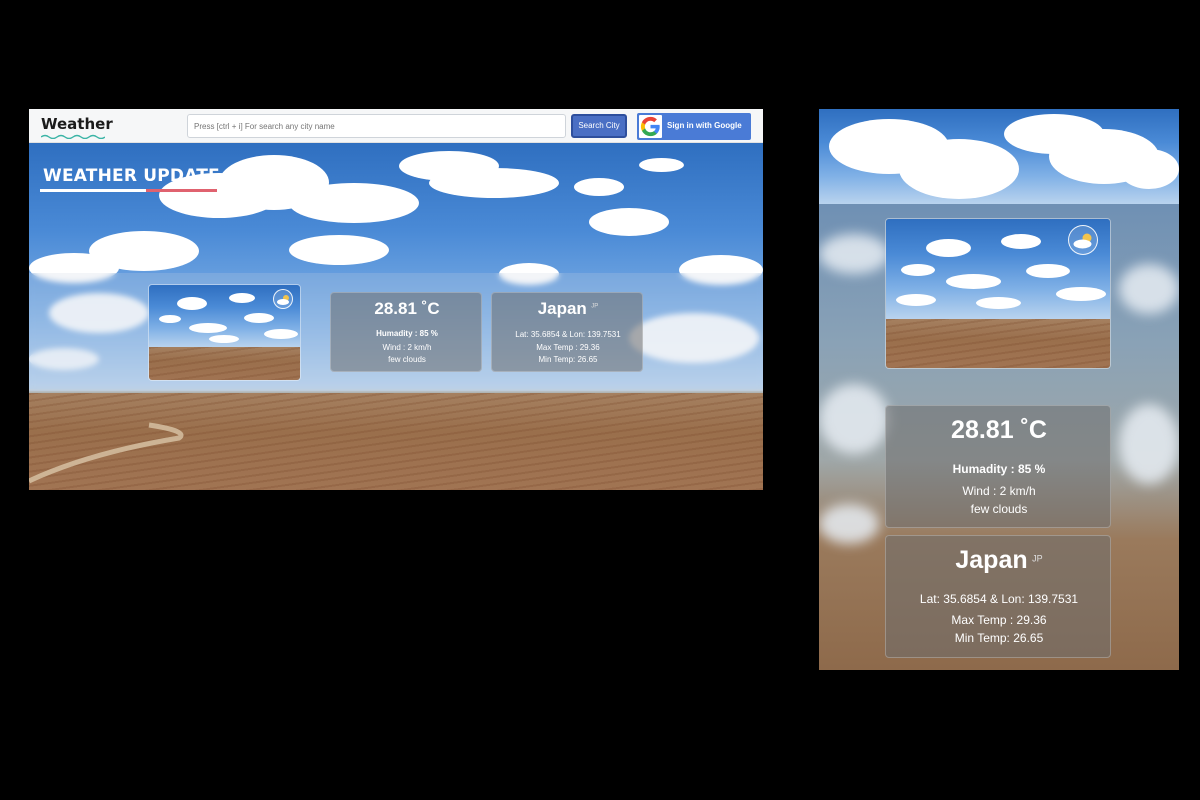 Image resolution: width=1200 pixels, height=800 pixels. What do you see at coordinates (396, 441) in the screenshot?
I see `field-background` at bounding box center [396, 441].